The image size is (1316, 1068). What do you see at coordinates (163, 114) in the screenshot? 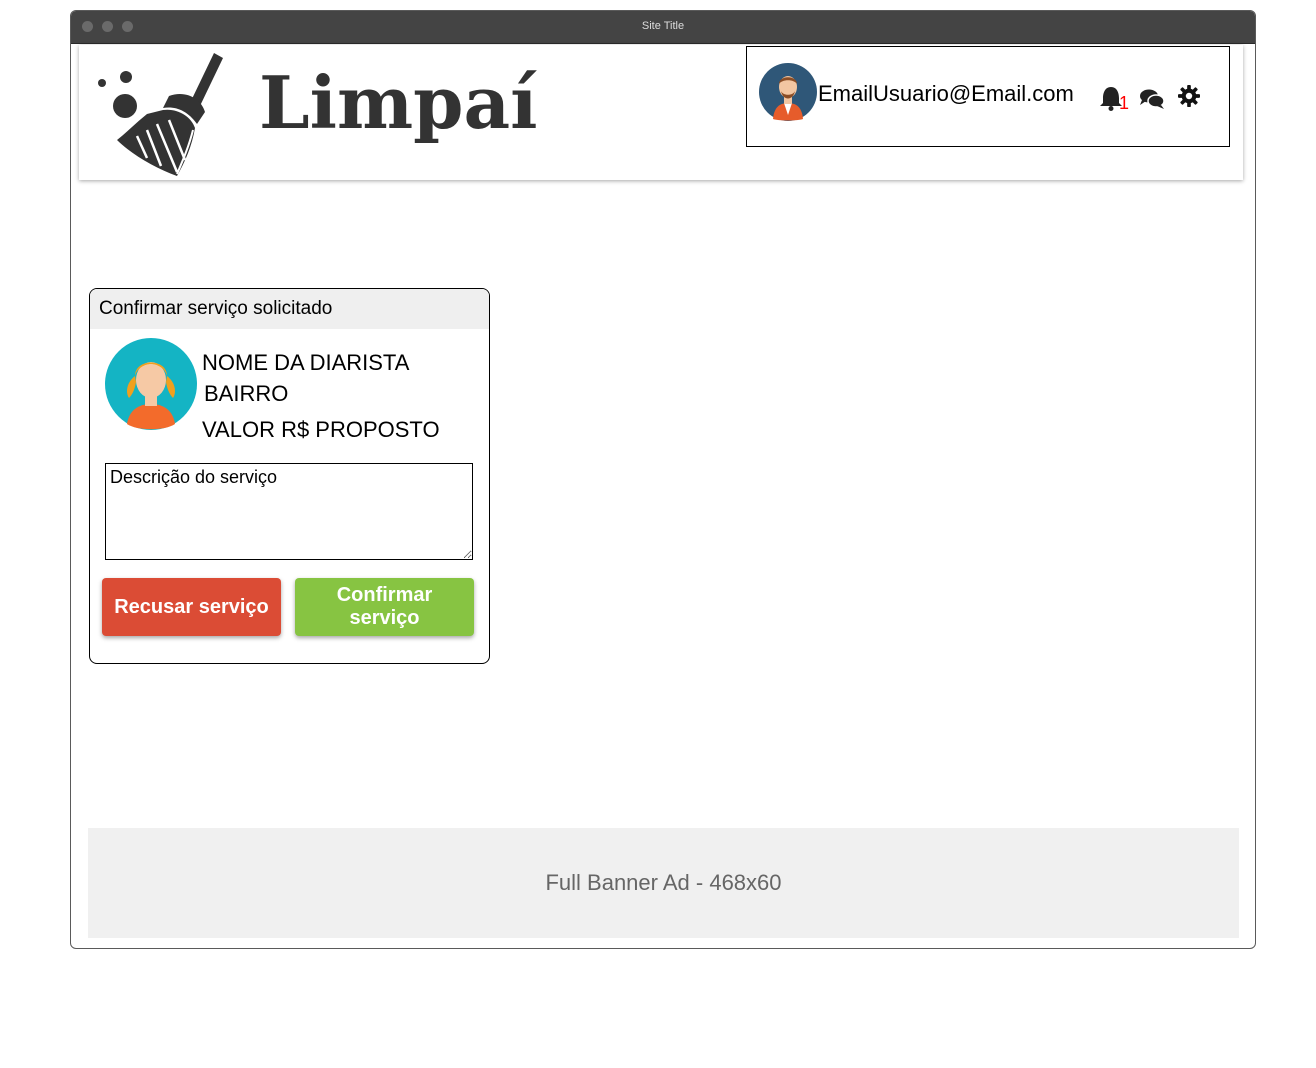
I see `broom-logo-icon` at bounding box center [163, 114].